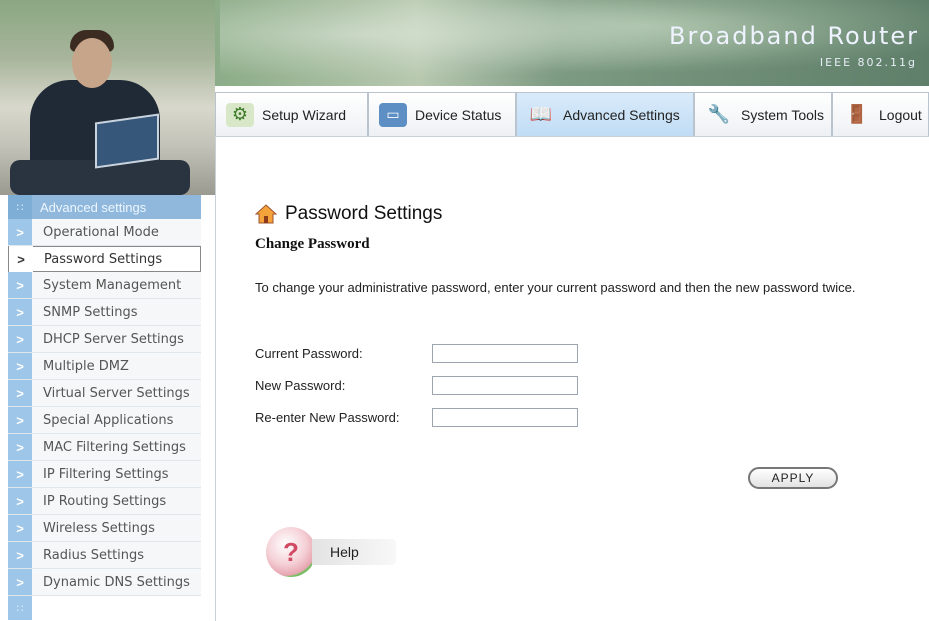 The image size is (929, 621). I want to click on apply-button: APPLY, so click(793, 478).